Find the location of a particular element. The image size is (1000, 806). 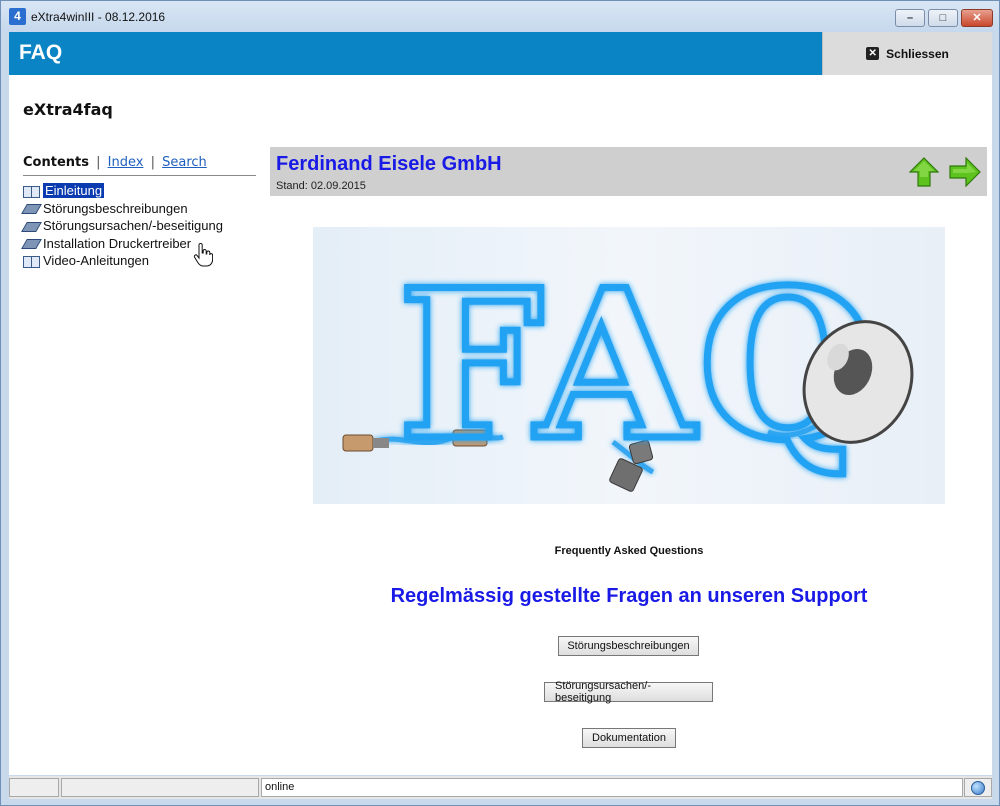

tab-index: Index is located at coordinates (126, 162).